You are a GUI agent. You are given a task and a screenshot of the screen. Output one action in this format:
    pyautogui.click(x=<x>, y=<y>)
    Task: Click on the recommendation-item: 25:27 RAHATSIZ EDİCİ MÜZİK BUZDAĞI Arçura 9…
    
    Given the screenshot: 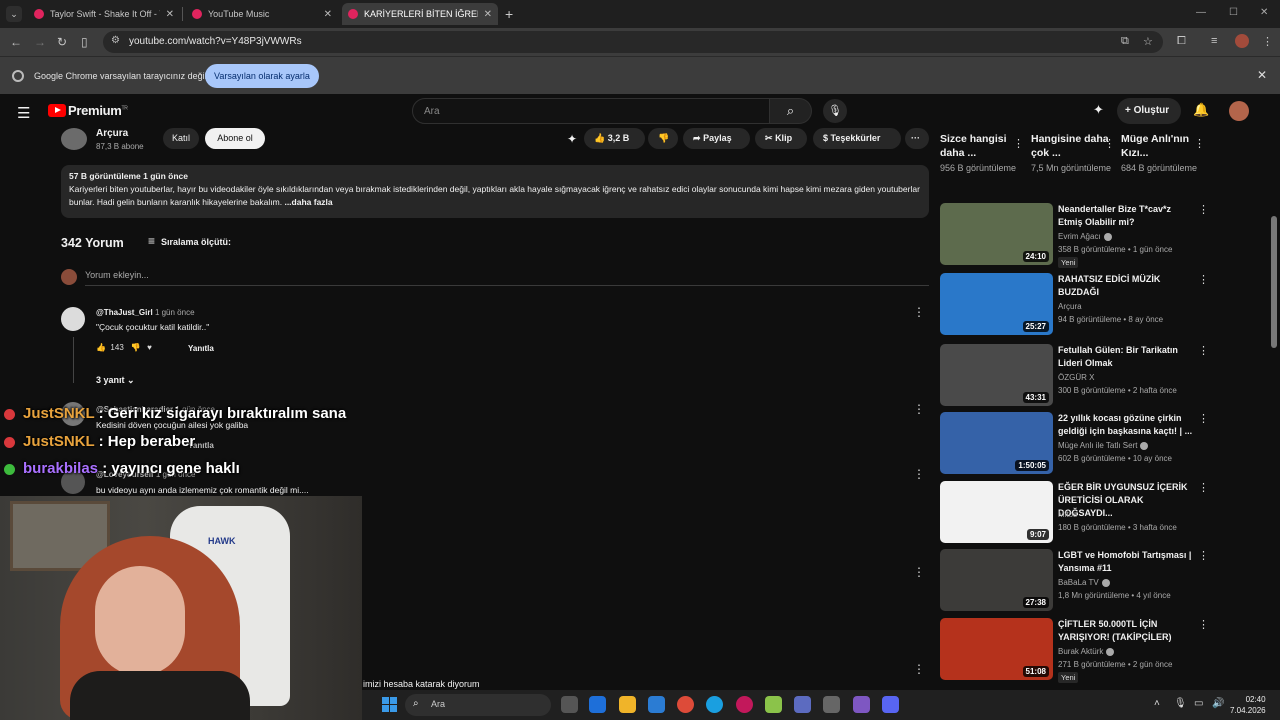 What is the action you would take?
    pyautogui.click(x=1090, y=304)
    